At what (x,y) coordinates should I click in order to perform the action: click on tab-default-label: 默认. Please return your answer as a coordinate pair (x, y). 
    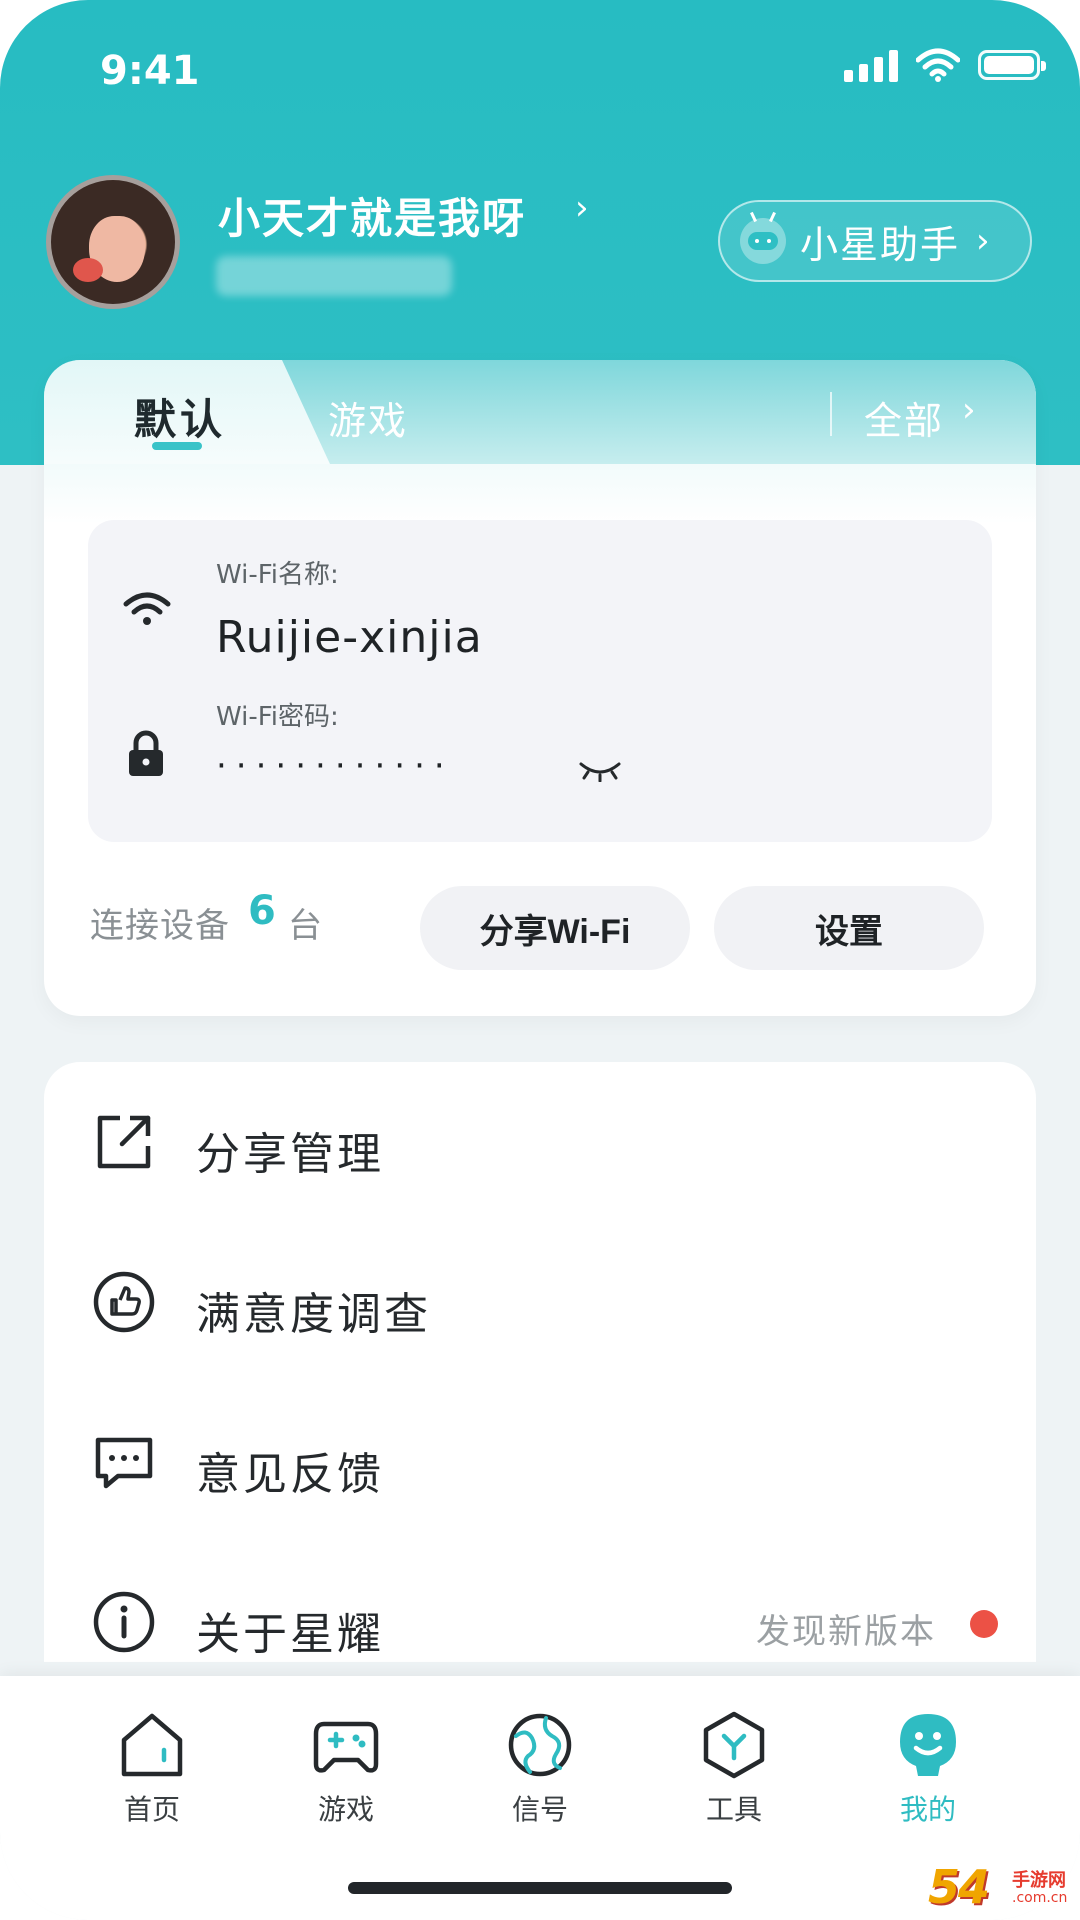
    Looking at the image, I should click on (180, 416).